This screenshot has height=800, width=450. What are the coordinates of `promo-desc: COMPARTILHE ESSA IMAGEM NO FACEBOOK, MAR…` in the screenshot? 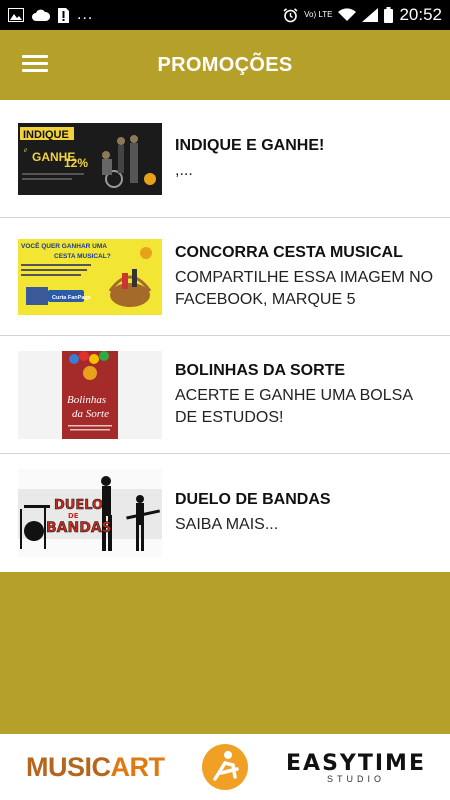 It's located at (304, 288).